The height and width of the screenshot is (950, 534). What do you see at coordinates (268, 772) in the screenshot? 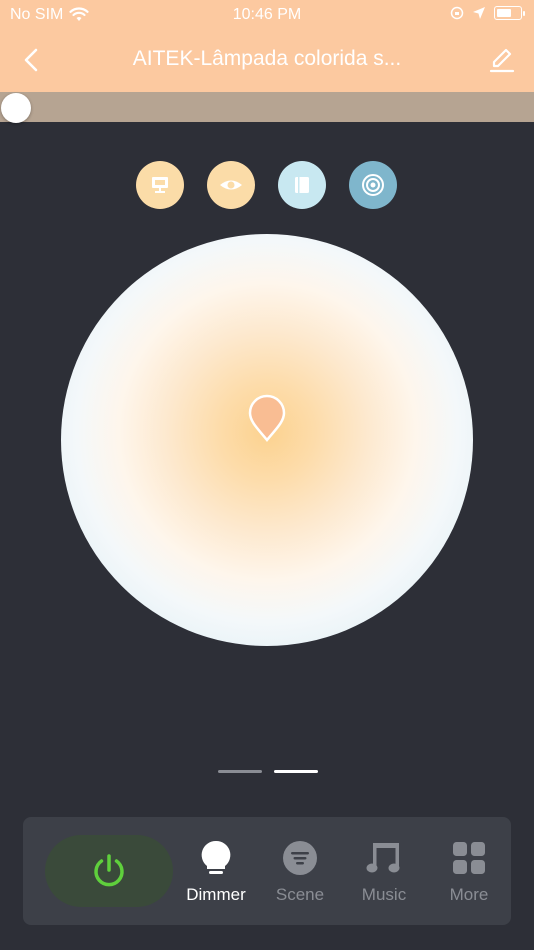
I see `page-indicator` at bounding box center [268, 772].